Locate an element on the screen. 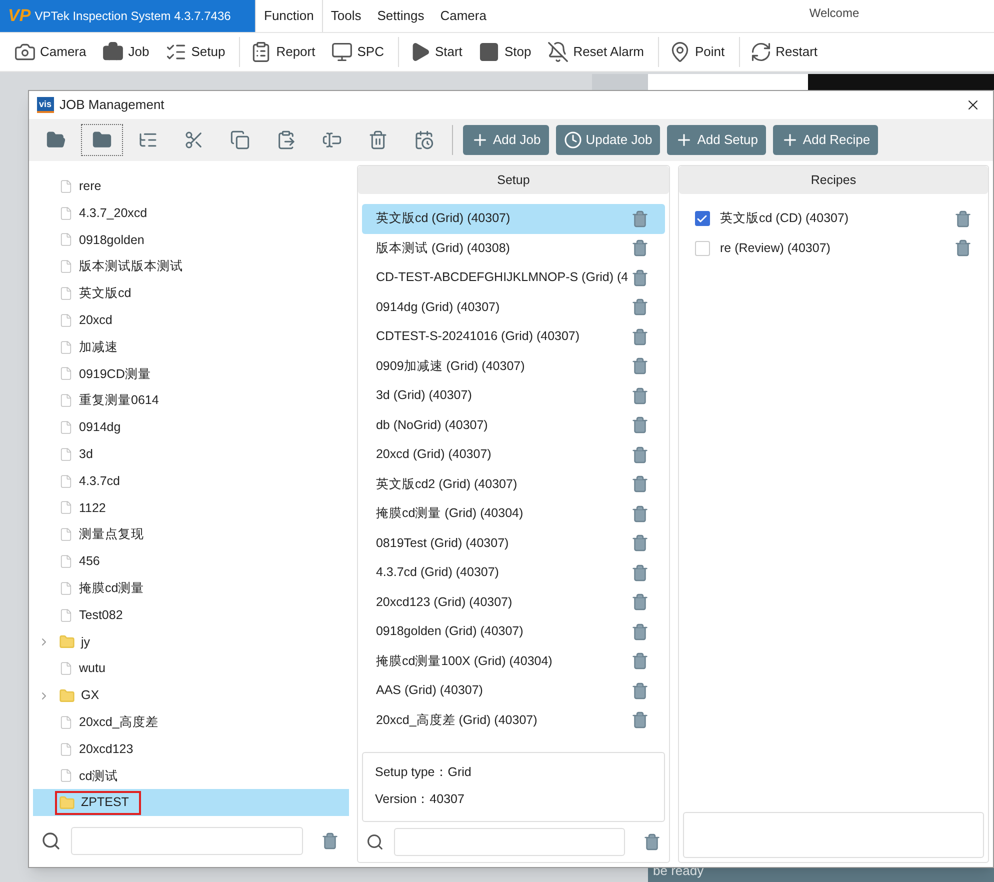 This screenshot has height=882, width=994. setup-item: db (NoGrid) (40307) is located at coordinates (513, 425).